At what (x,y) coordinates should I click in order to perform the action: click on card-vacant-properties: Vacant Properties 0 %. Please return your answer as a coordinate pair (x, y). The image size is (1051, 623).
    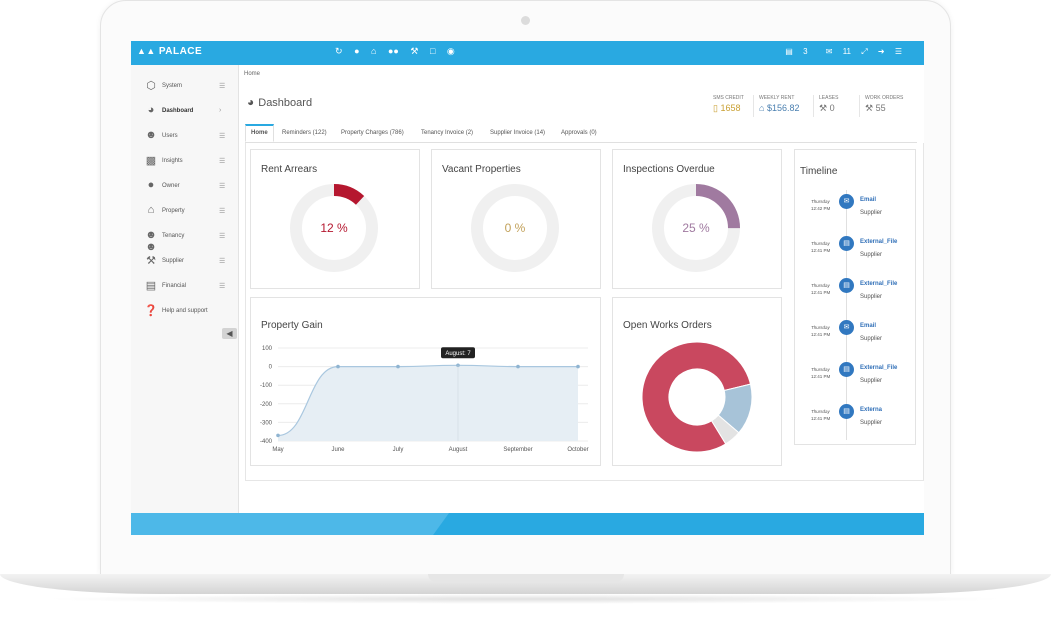
    Looking at the image, I should click on (516, 219).